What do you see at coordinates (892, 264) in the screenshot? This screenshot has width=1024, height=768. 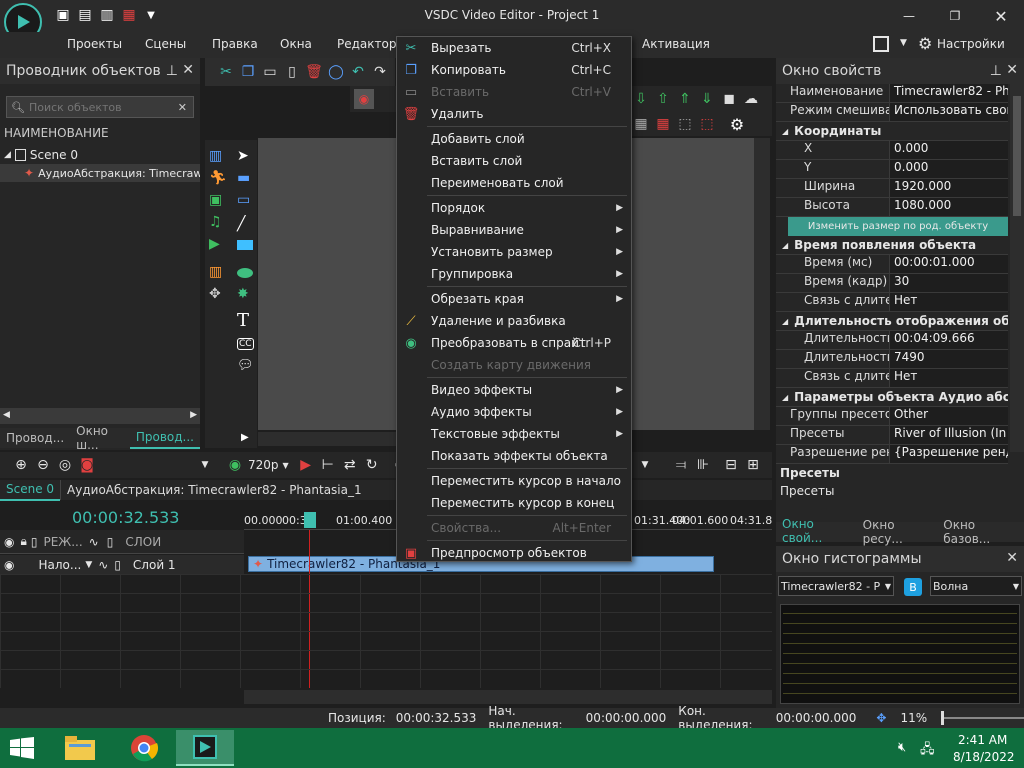 I see `property-row: Время (мс) 00:00:01.000` at bounding box center [892, 264].